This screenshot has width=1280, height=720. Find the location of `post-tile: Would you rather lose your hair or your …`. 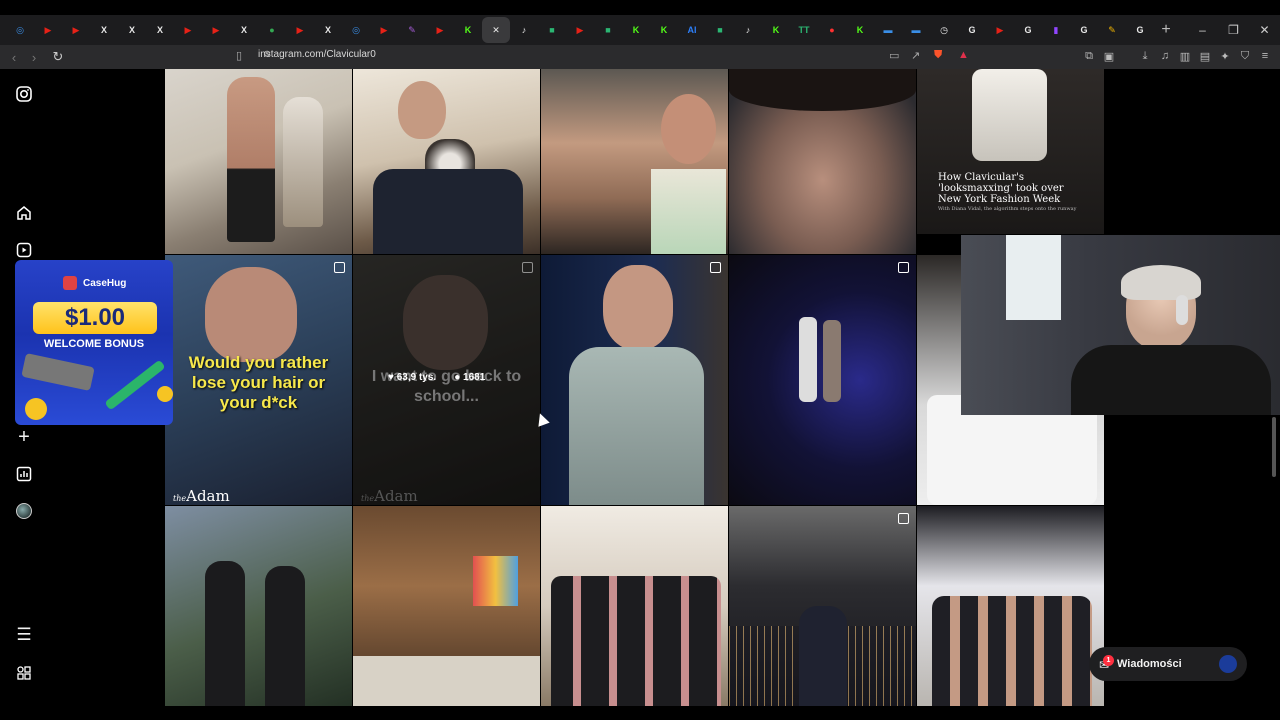

post-tile: Would you rather lose your hair or your … is located at coordinates (258, 380).